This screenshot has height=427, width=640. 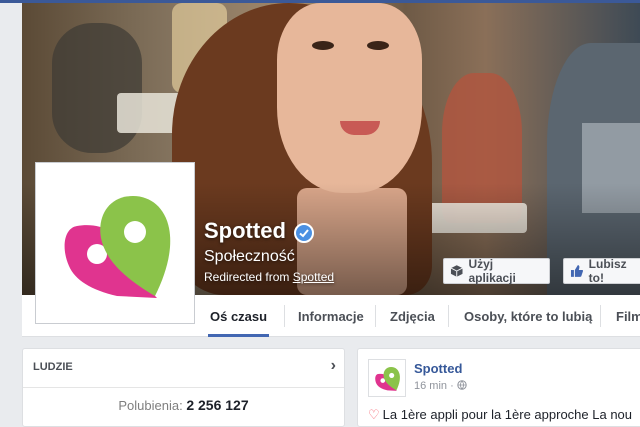 I want to click on likes-label: Polubienia:, so click(x=150, y=405).